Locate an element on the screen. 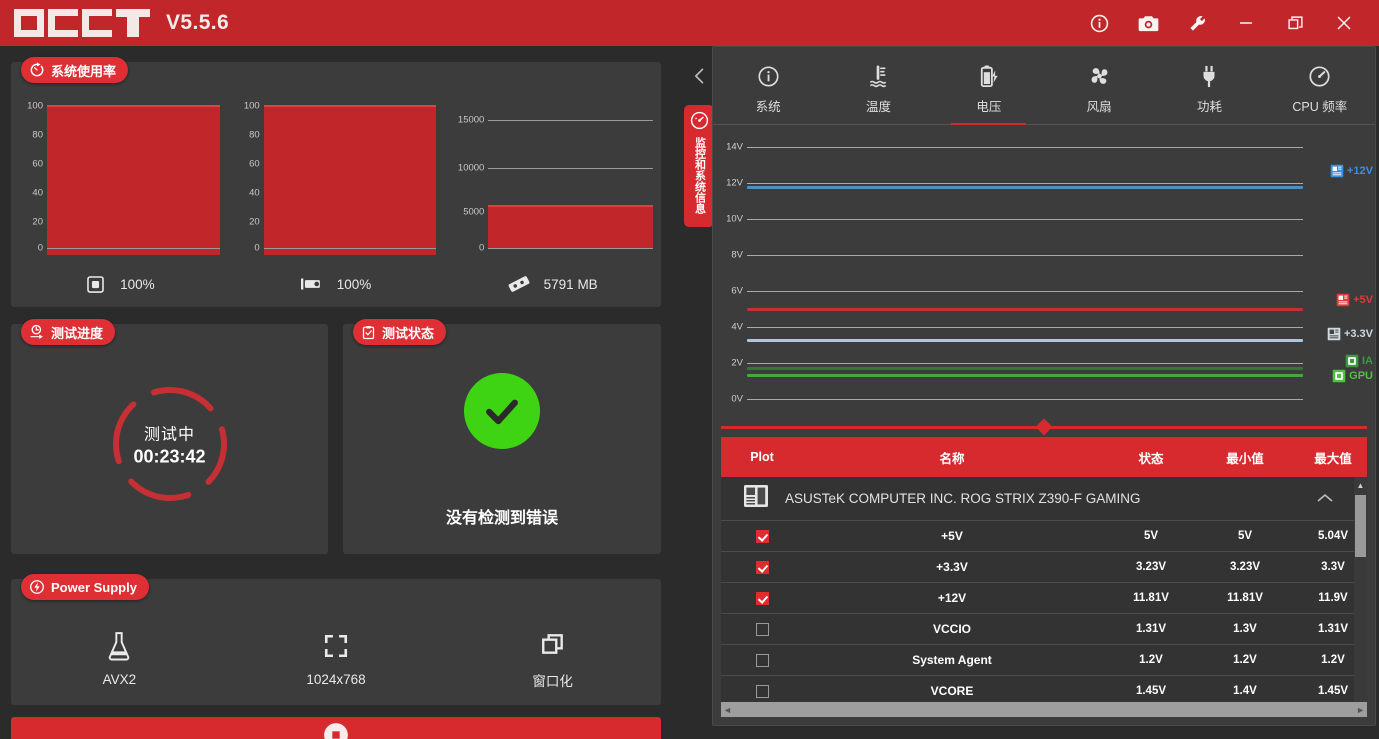  tab-fan: 风扇 is located at coordinates (1099, 89).